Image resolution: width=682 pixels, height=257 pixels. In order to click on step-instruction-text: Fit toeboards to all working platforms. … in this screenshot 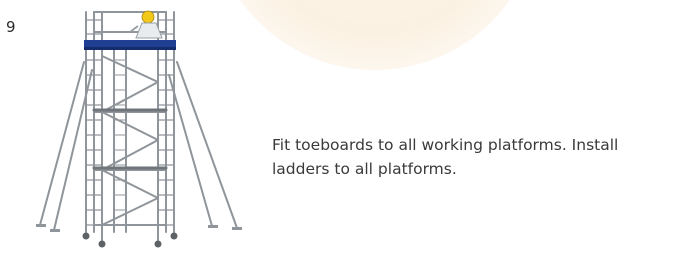, I will do `click(445, 157)`.